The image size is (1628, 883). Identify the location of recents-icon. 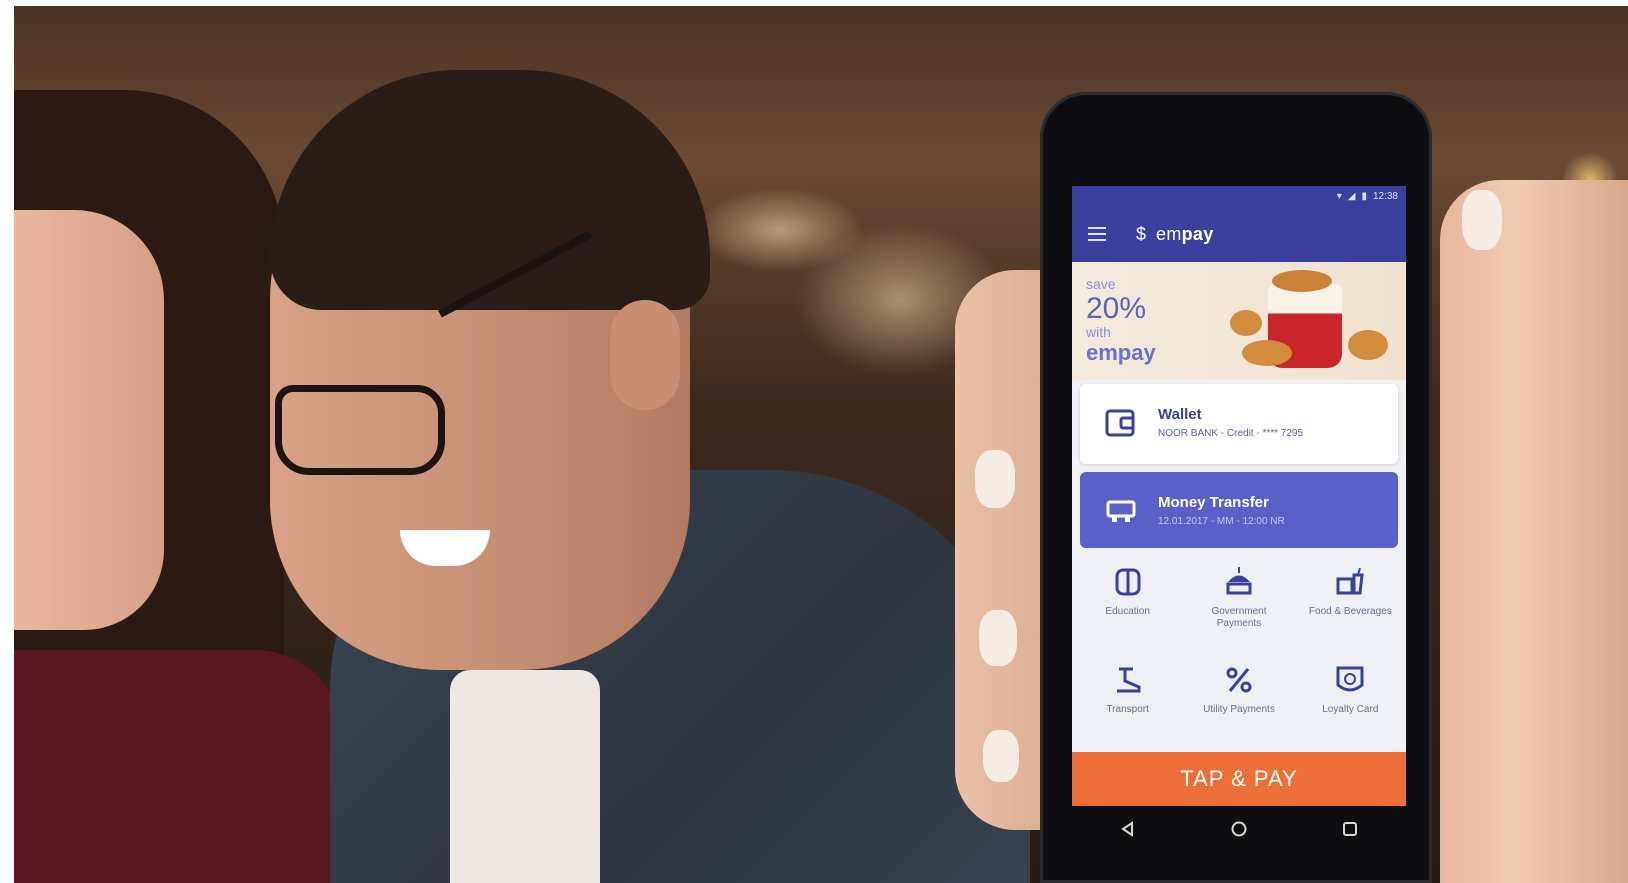
(1350, 829).